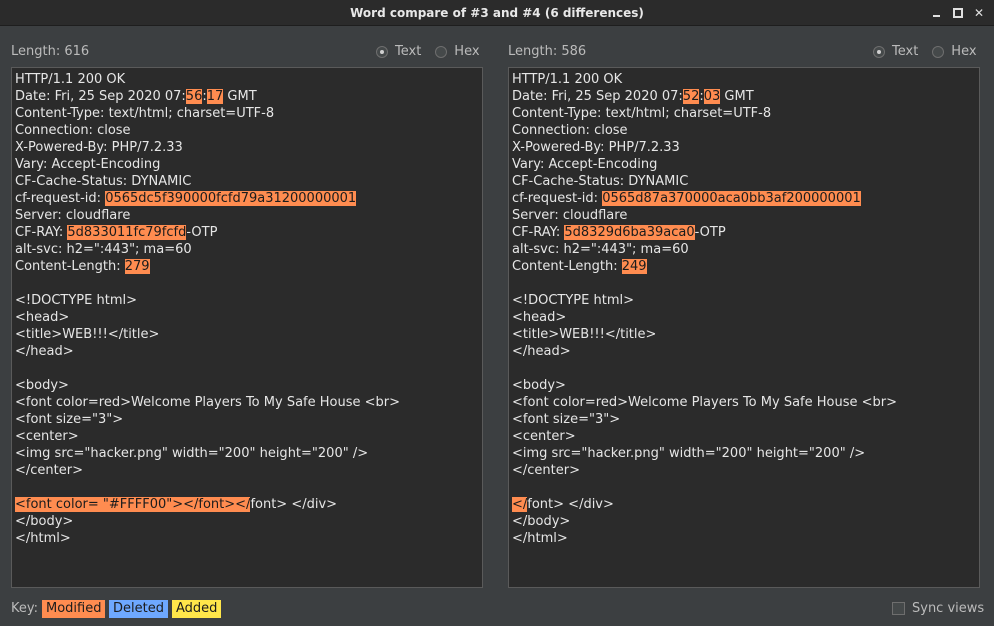 Image resolution: width=994 pixels, height=626 pixels. What do you see at coordinates (207, 266) in the screenshot?
I see `text-line: Content-Length: 279` at bounding box center [207, 266].